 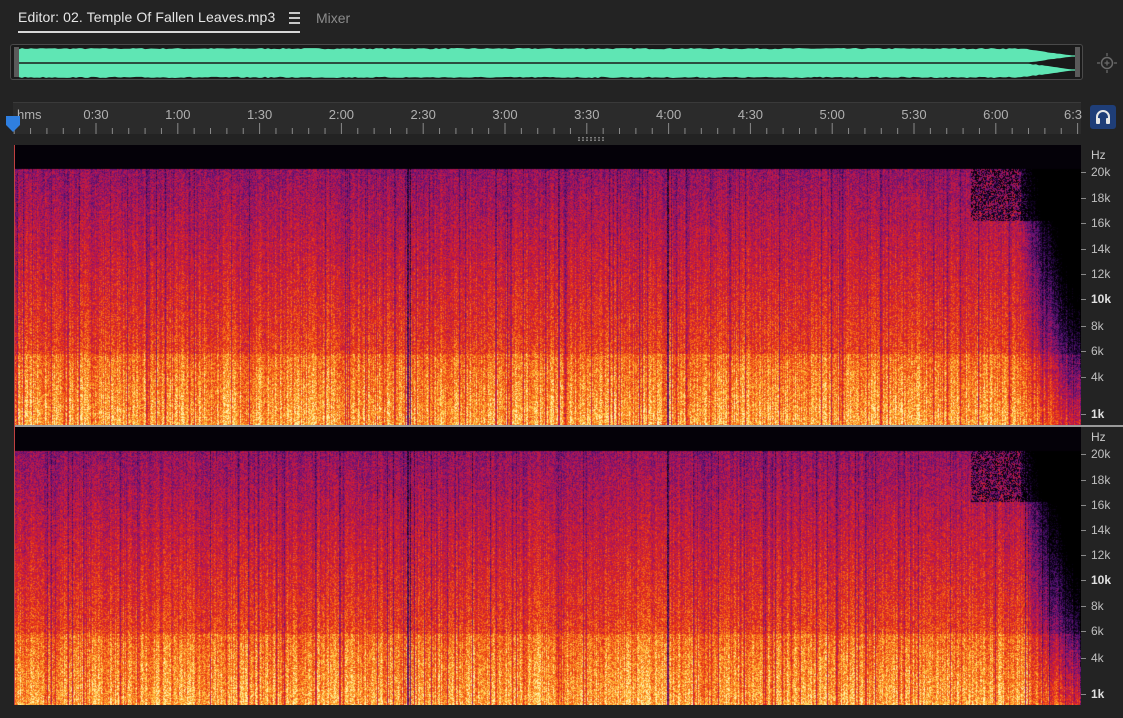 What do you see at coordinates (1073, 114) in the screenshot?
I see `ruler-tick-label: 6:3` at bounding box center [1073, 114].